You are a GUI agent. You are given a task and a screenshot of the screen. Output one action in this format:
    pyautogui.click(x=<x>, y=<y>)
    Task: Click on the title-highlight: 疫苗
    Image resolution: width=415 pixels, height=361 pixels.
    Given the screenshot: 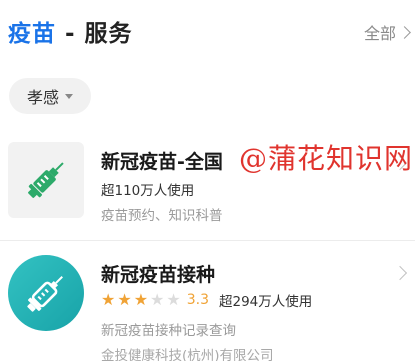 What is the action you would take?
    pyautogui.click(x=32, y=34)
    